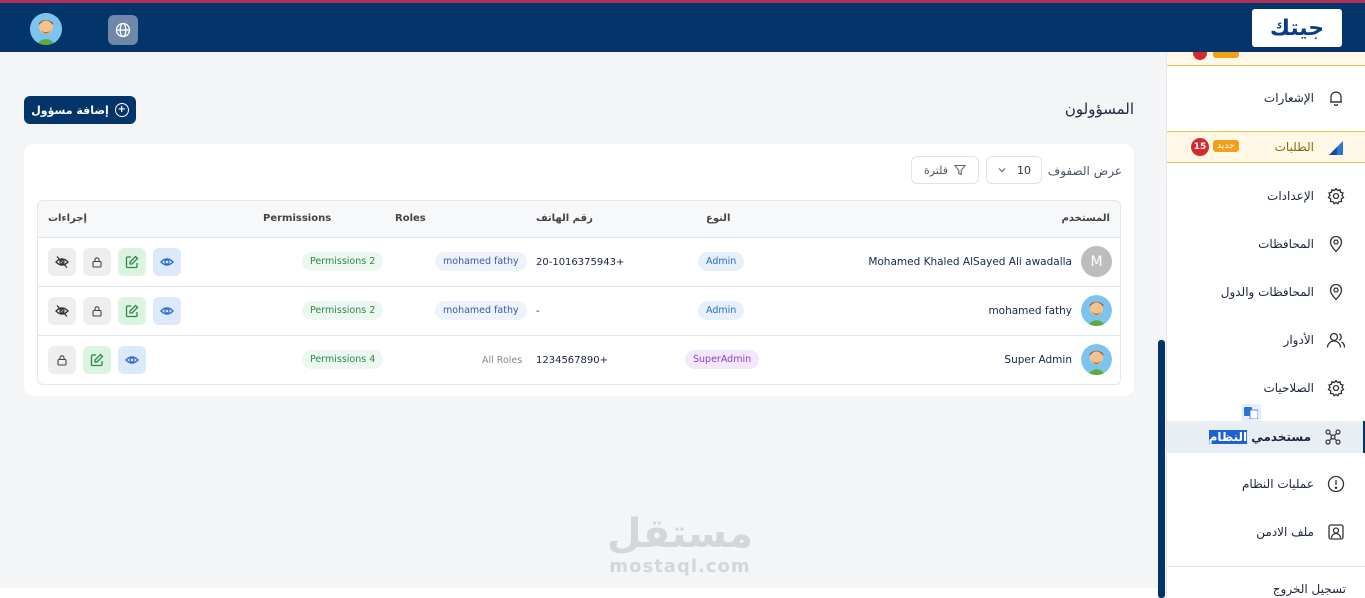 The width and height of the screenshot is (1365, 598). What do you see at coordinates (1266, 388) in the screenshot?
I see `sidebar-item-permissions: الصلاحيات` at bounding box center [1266, 388].